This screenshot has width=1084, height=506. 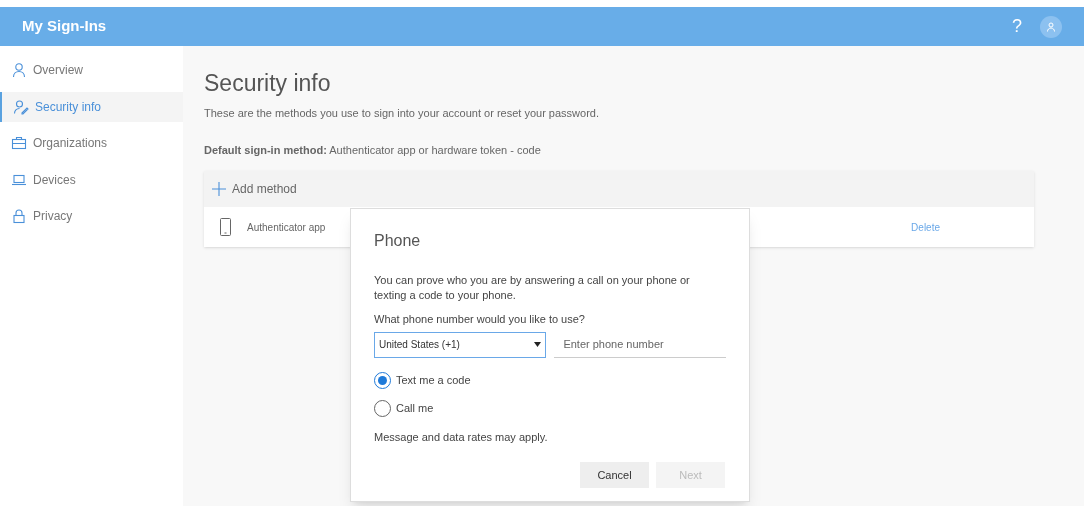 I want to click on sidebar-item: Devices, so click(x=91, y=179).